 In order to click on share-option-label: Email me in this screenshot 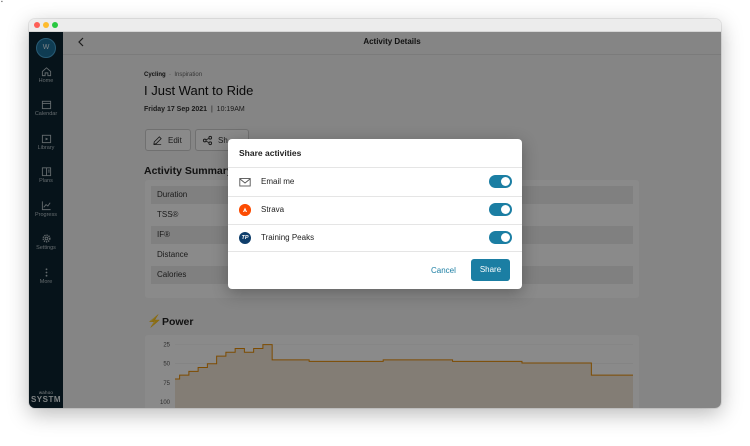, I will do `click(278, 181)`.